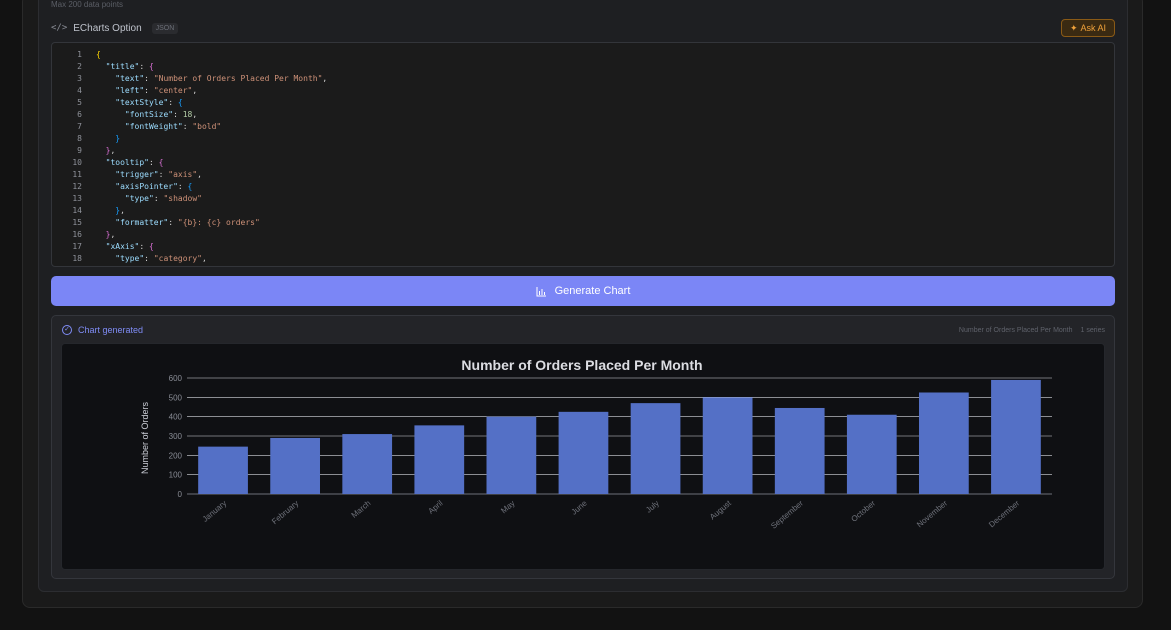 The height and width of the screenshot is (630, 1171). I want to click on sparkles-icon: ✦, so click(1073, 27).